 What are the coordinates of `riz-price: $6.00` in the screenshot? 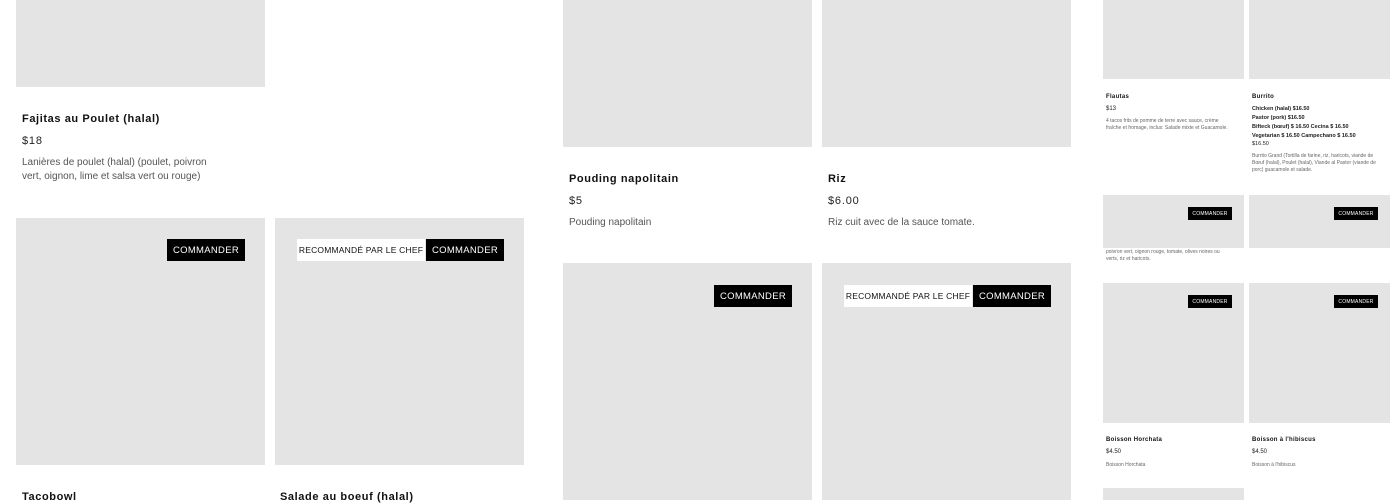 It's located at (844, 201).